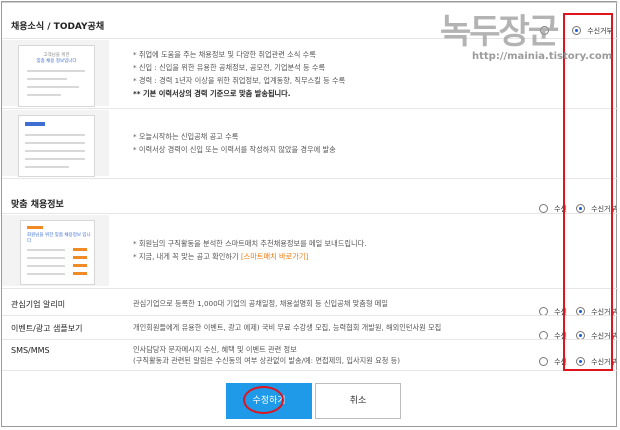  What do you see at coordinates (46, 328) in the screenshot?
I see `section-title-event: 이벤트/광고 샘플보기` at bounding box center [46, 328].